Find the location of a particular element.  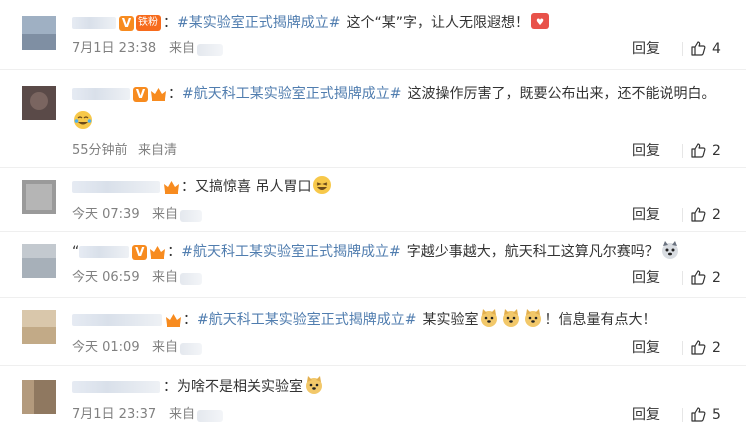

like-button: 4 is located at coordinates (705, 49).